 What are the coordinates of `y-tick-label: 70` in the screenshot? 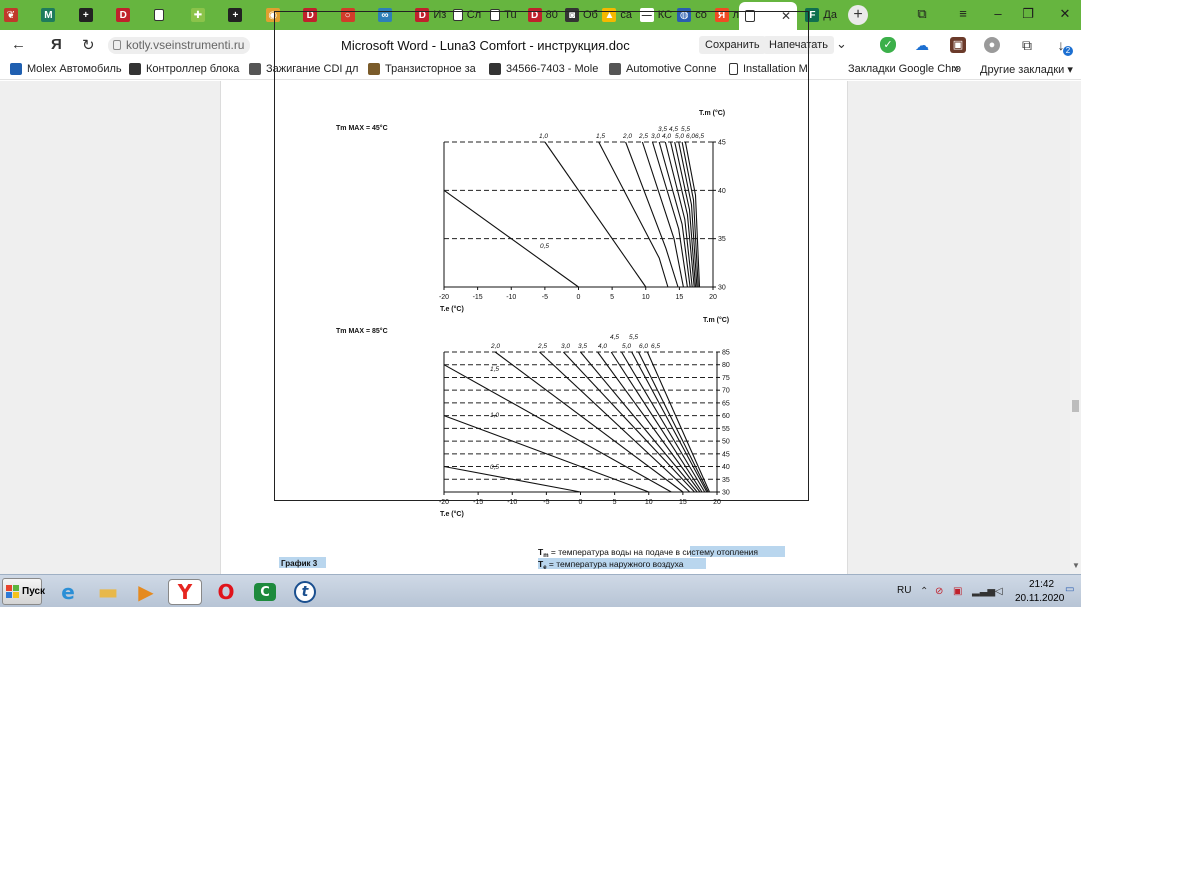 It's located at (726, 391).